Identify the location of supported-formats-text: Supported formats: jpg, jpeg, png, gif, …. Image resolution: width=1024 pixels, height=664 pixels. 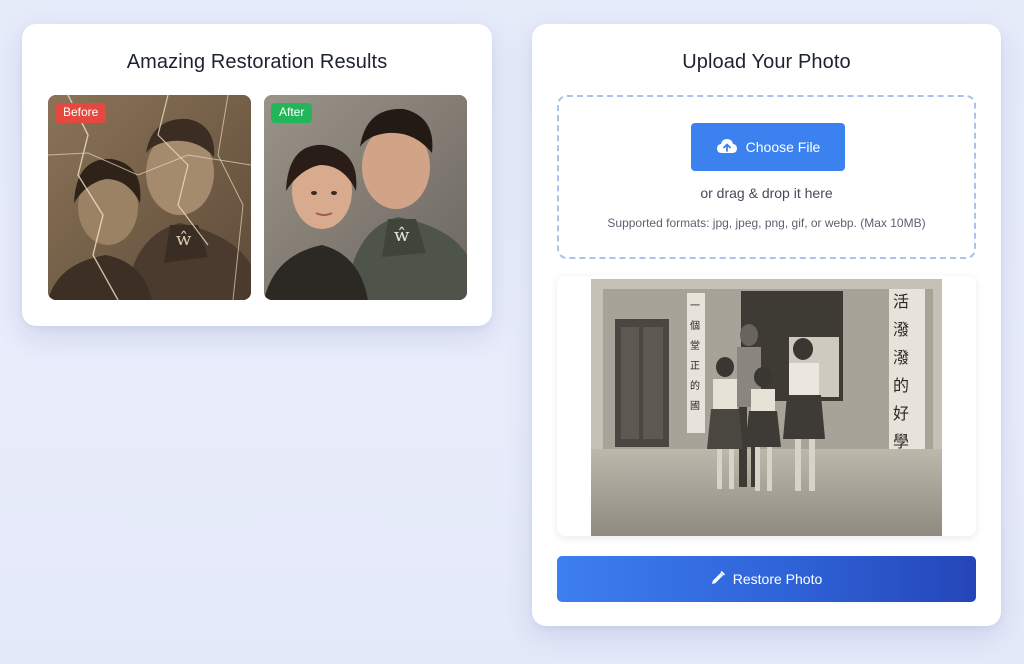
(766, 223).